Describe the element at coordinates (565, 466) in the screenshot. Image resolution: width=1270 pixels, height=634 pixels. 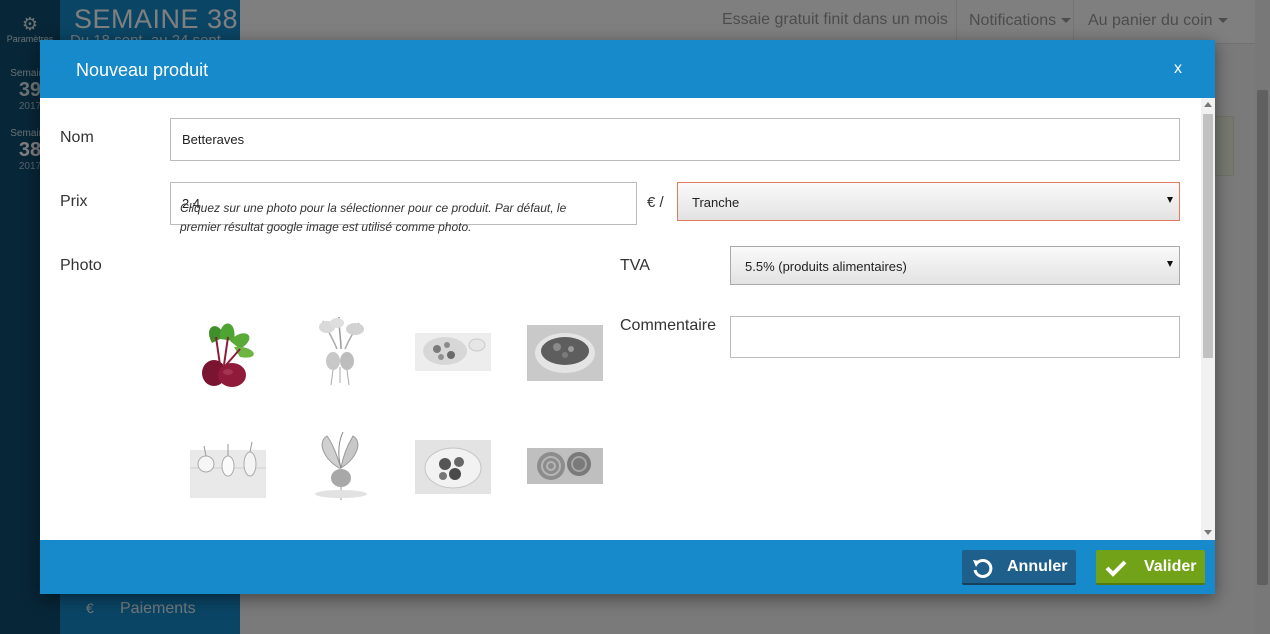
I see `sliced-beets-photo` at that location.